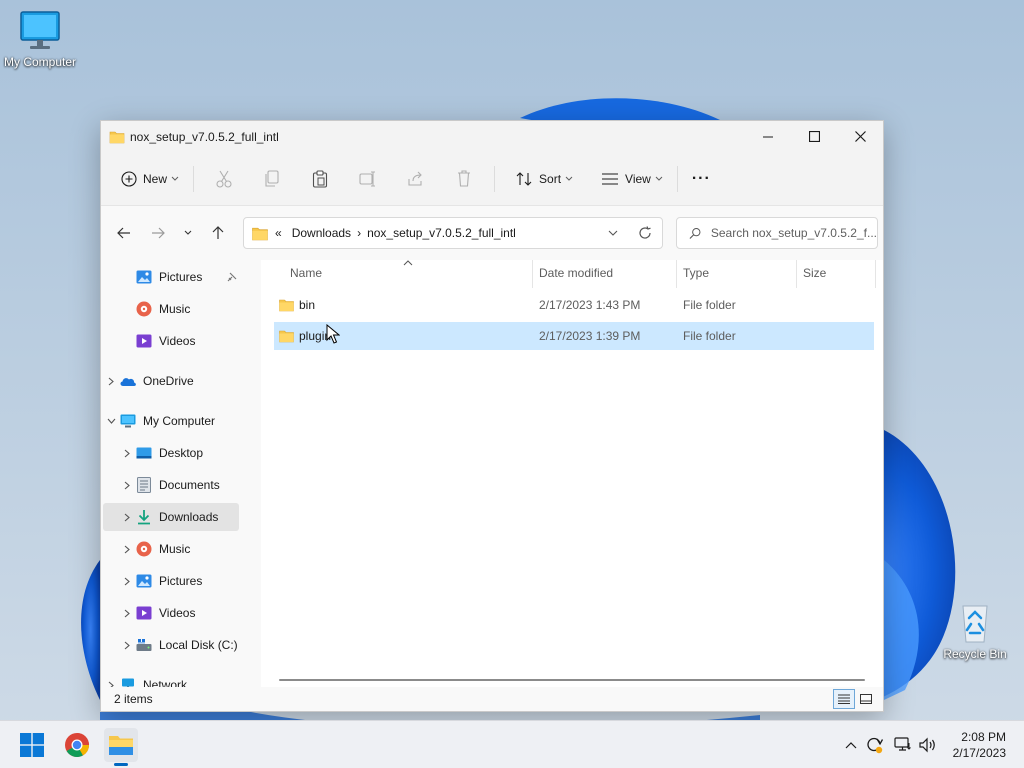  What do you see at coordinates (121, 764) in the screenshot?
I see `active-app-indicator` at bounding box center [121, 764].